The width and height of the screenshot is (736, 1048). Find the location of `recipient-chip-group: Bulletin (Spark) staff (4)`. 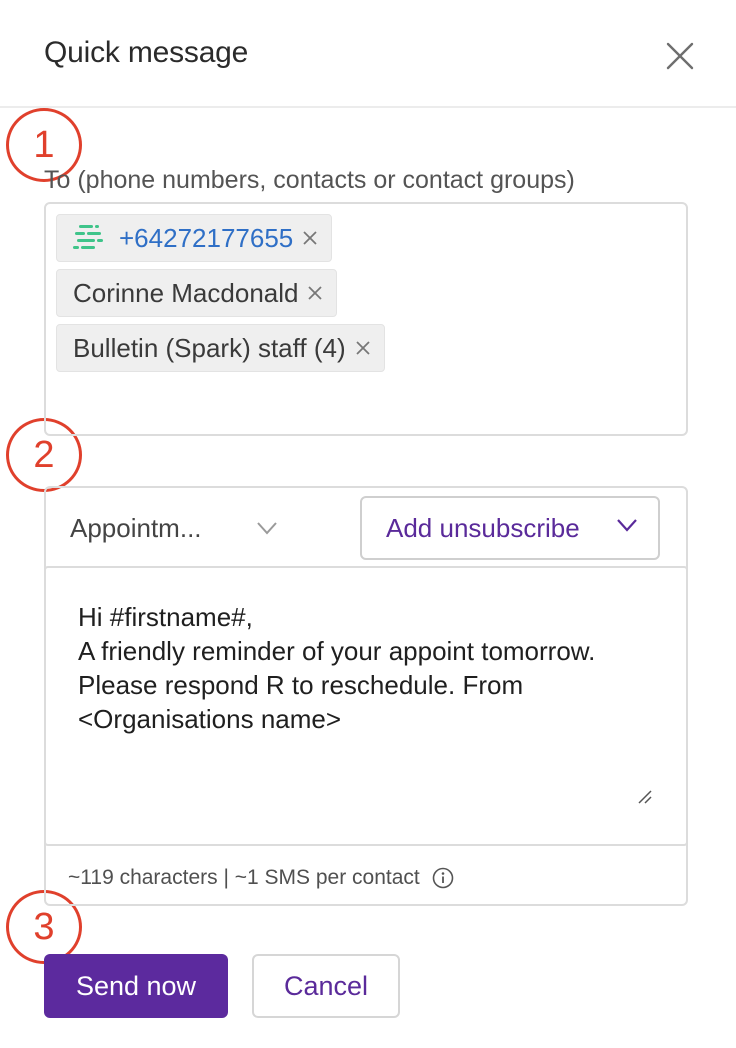

recipient-chip-group: Bulletin (Spark) staff (4) is located at coordinates (220, 348).